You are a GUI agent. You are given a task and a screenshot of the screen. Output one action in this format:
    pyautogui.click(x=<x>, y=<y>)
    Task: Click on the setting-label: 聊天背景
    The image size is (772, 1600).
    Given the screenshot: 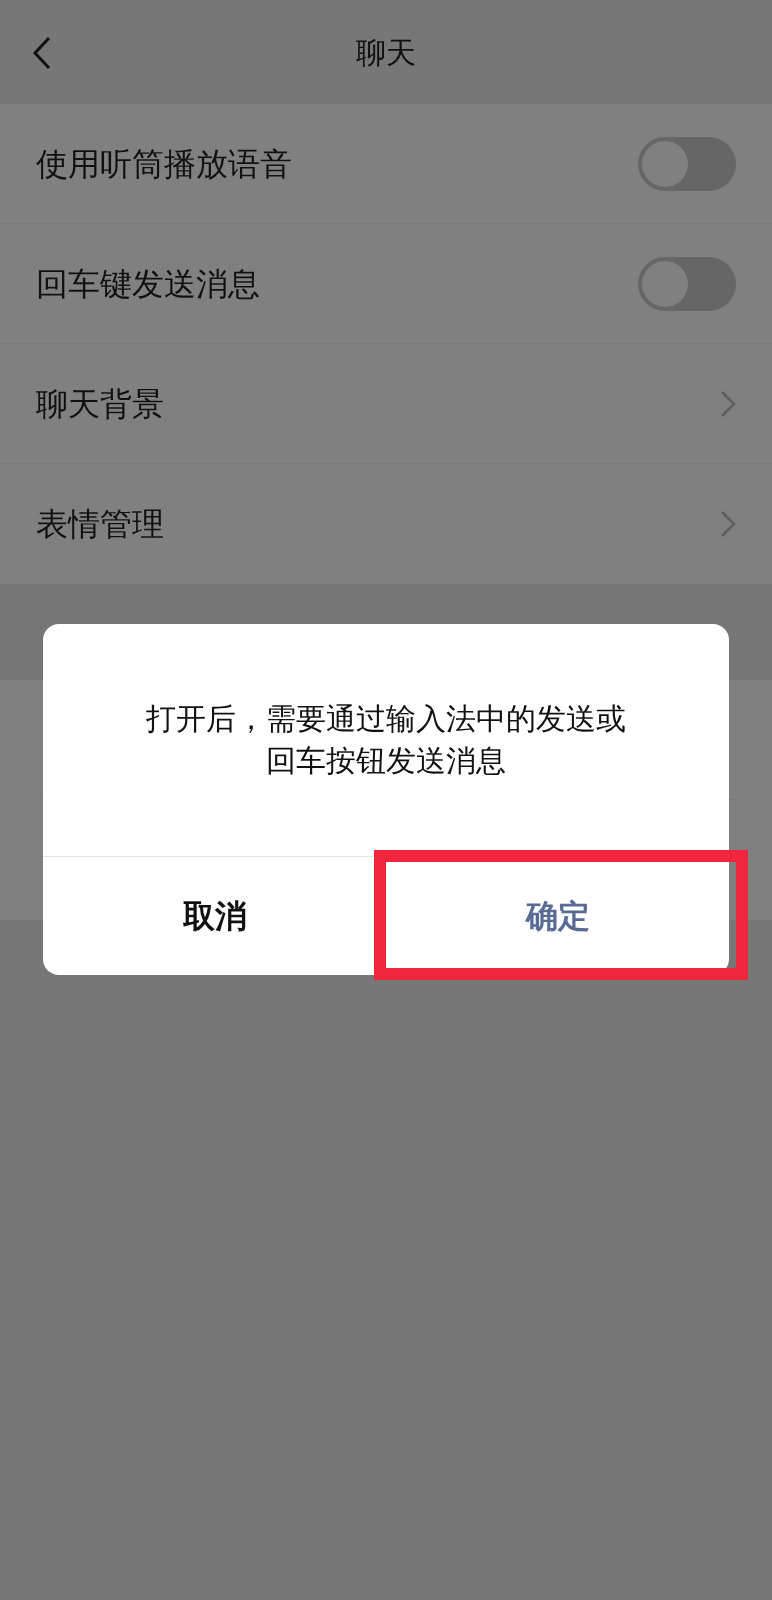 What is the action you would take?
    pyautogui.click(x=100, y=404)
    